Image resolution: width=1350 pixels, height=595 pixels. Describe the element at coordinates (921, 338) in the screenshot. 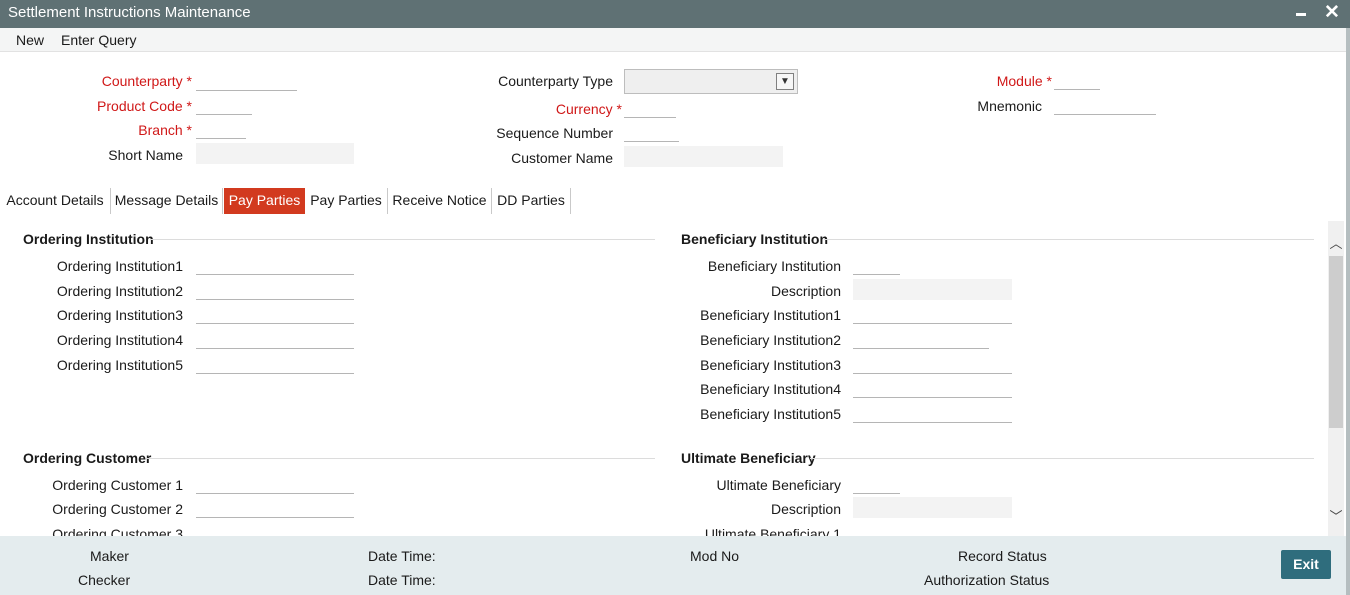

I see `beneficiary-institution2-field` at that location.